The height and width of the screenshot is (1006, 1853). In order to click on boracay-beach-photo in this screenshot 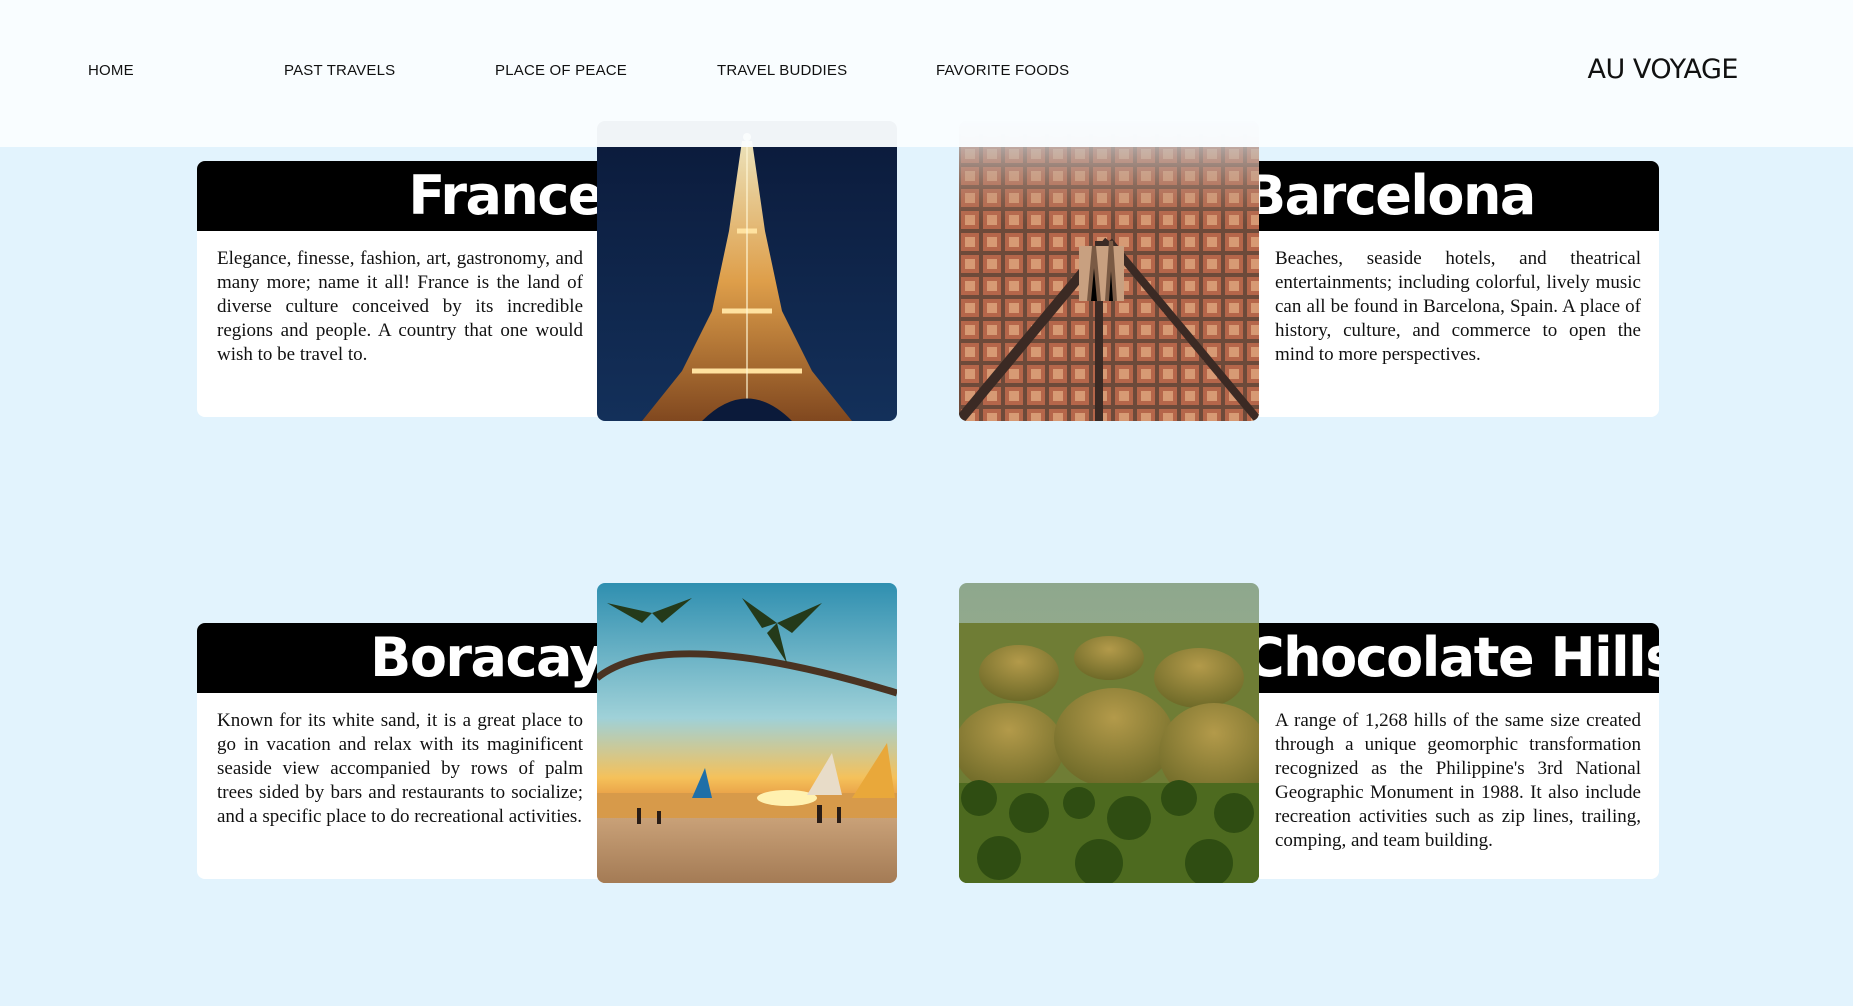, I will do `click(747, 733)`.